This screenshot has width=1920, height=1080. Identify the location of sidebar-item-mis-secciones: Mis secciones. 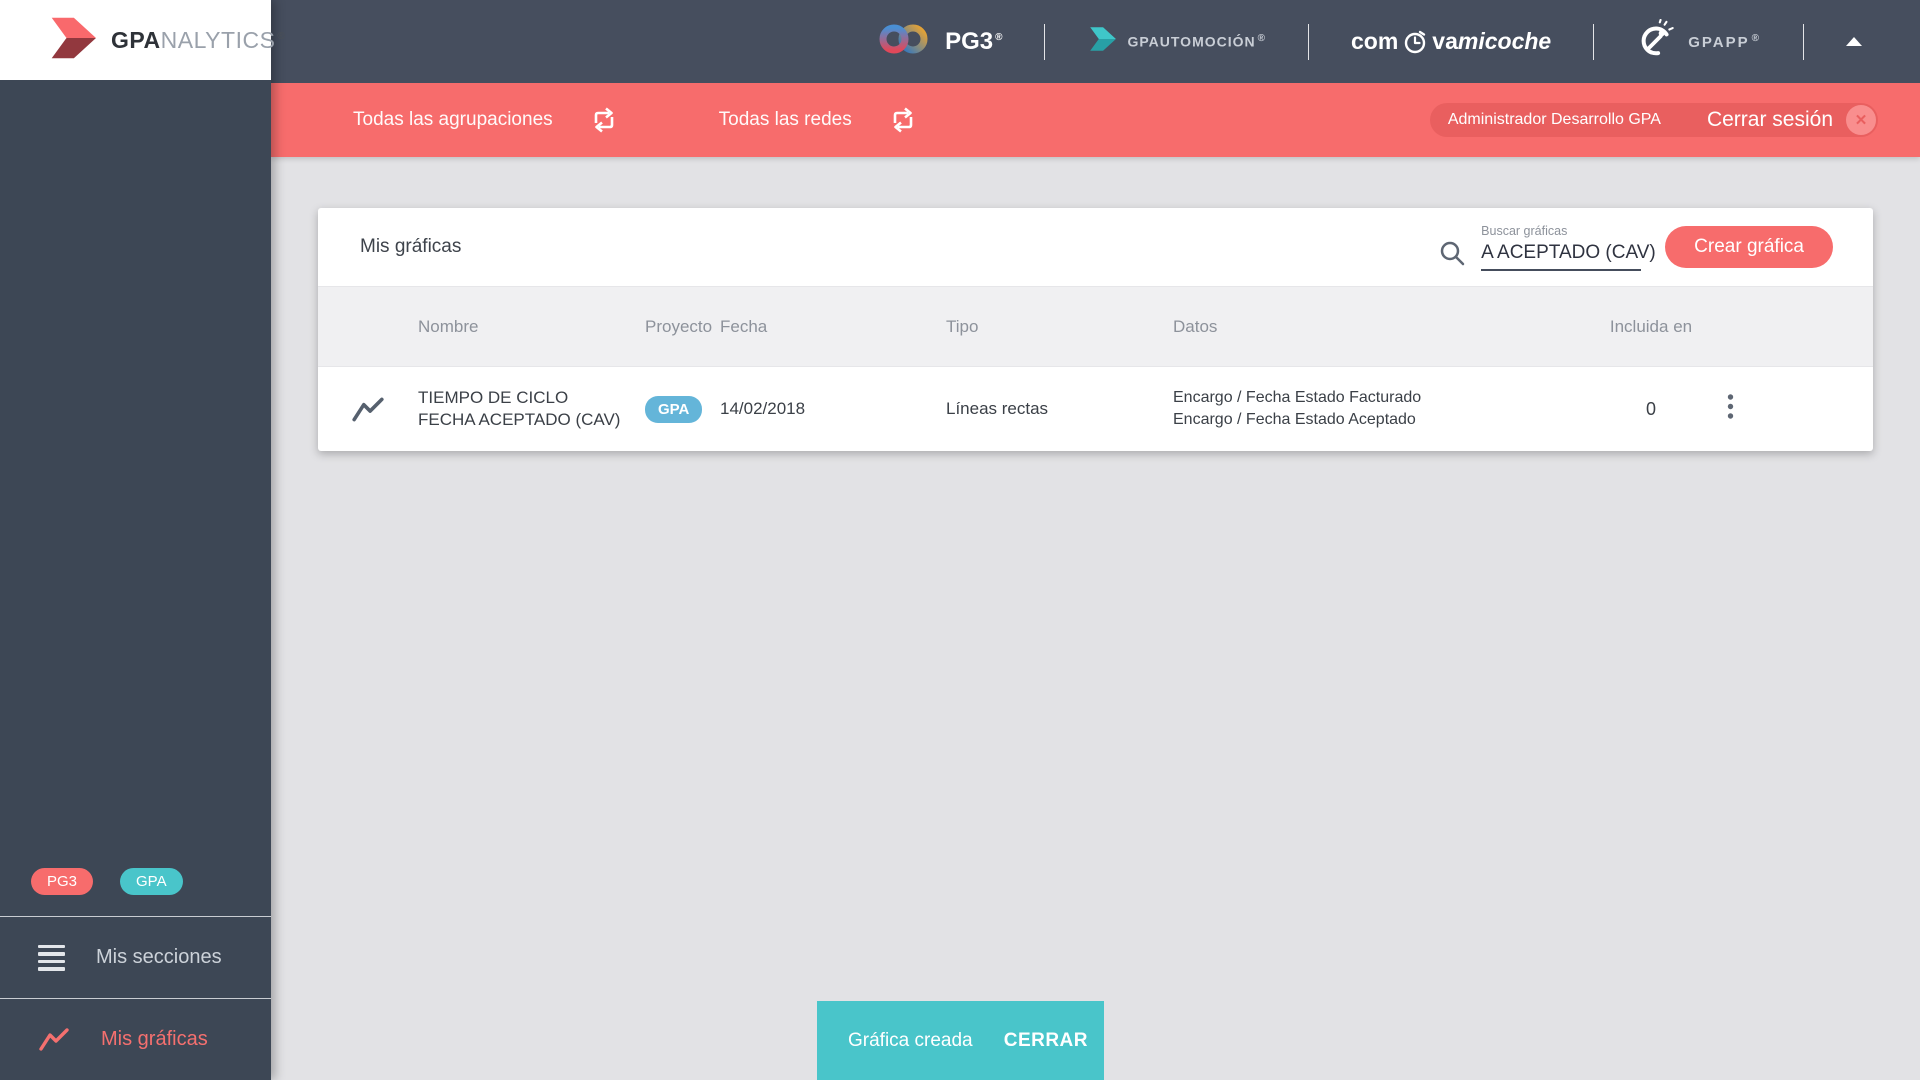
(135, 957).